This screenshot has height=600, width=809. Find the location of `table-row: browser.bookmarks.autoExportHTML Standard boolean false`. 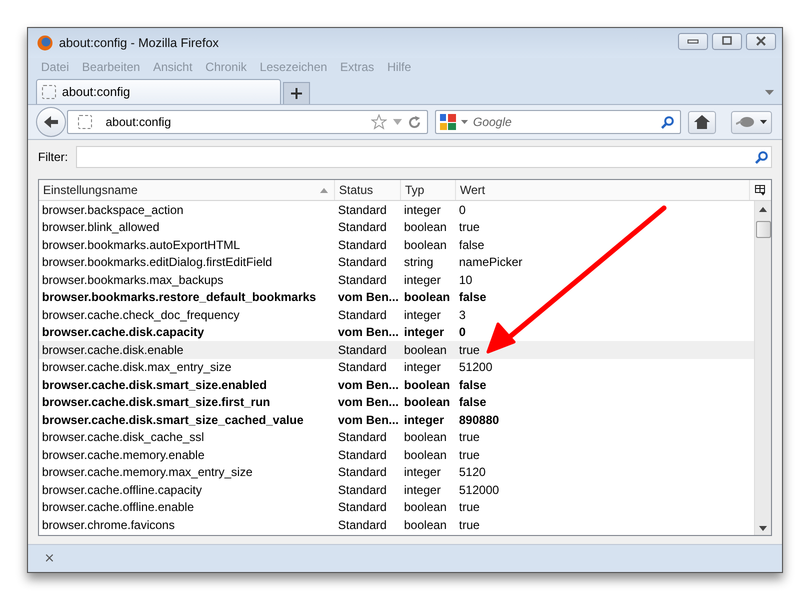

table-row: browser.bookmarks.autoExportHTML Standard boolean false is located at coordinates (396, 245).